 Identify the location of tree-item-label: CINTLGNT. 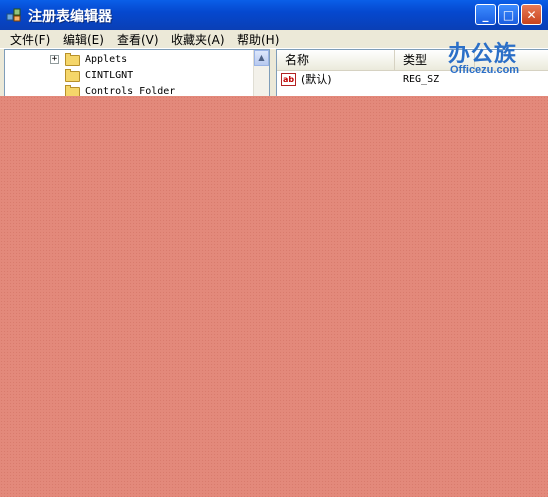
(109, 75).